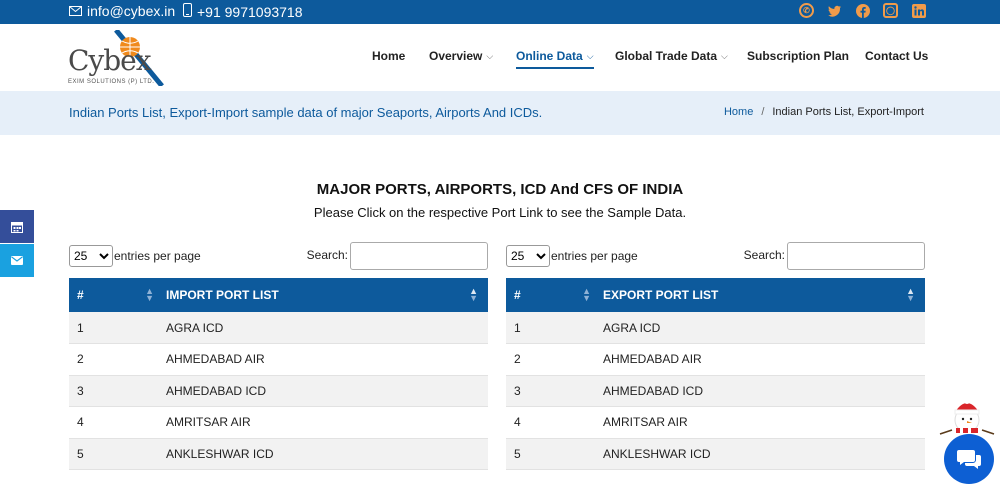 The width and height of the screenshot is (1000, 484). I want to click on export-search-input, so click(856, 256).